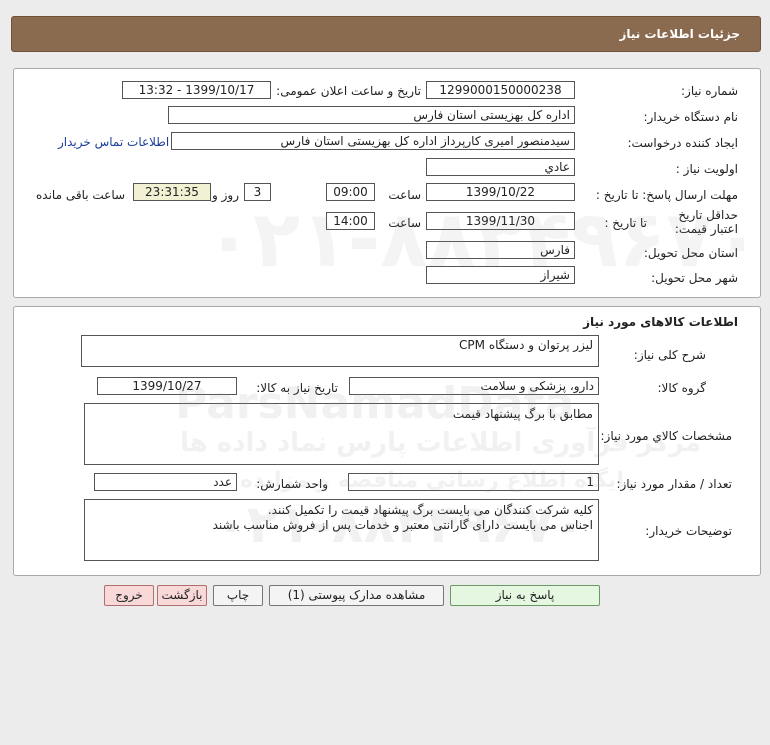 The height and width of the screenshot is (745, 770). I want to click on validity-time-label: ساعت, so click(404, 223).